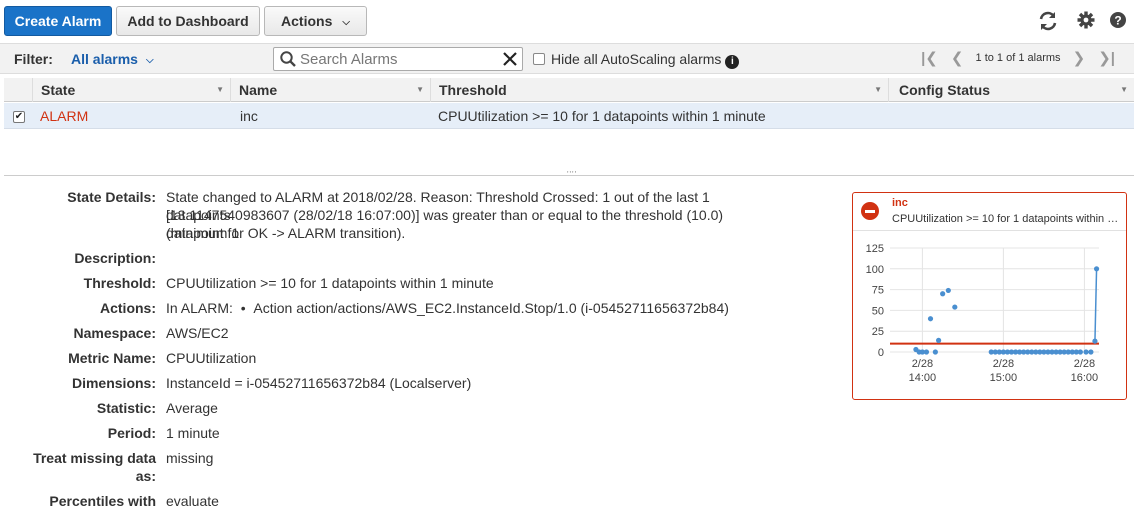 The height and width of the screenshot is (513, 1134). Describe the element at coordinates (64, 116) in the screenshot. I see `row-state: ALARM` at that location.